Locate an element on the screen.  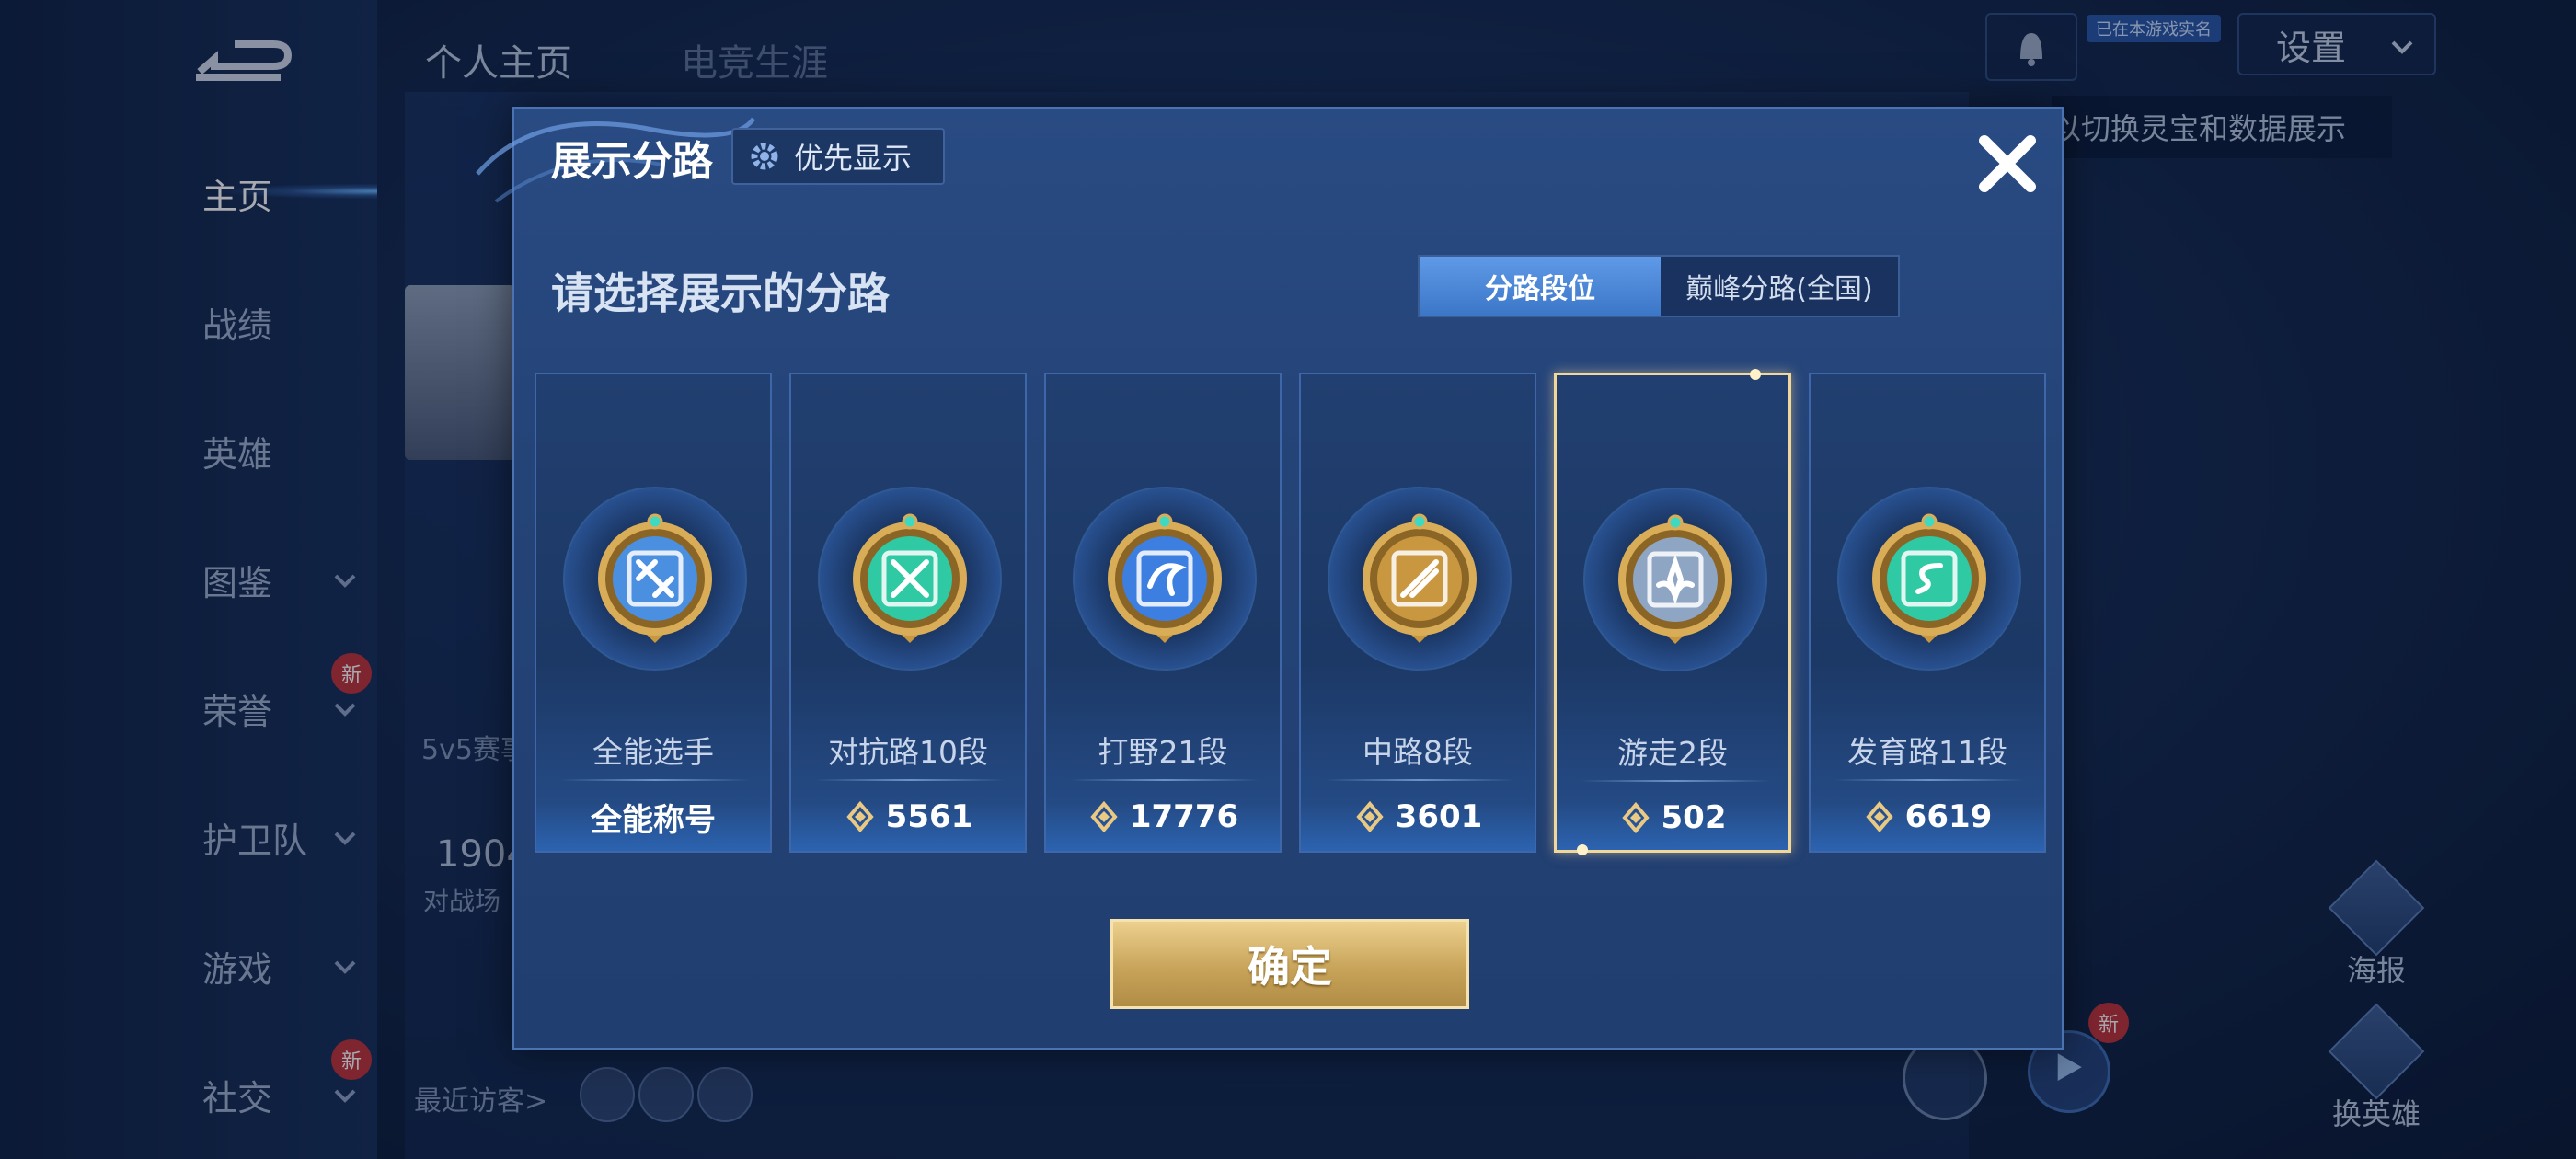
priority-display-button: 优先显示 is located at coordinates (838, 156).